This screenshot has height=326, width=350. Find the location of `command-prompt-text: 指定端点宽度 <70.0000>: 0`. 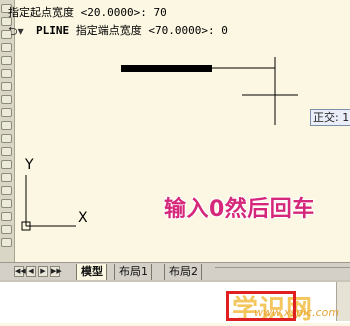

command-prompt-text: 指定端点宽度 <70.0000>: 0 is located at coordinates (151, 30).